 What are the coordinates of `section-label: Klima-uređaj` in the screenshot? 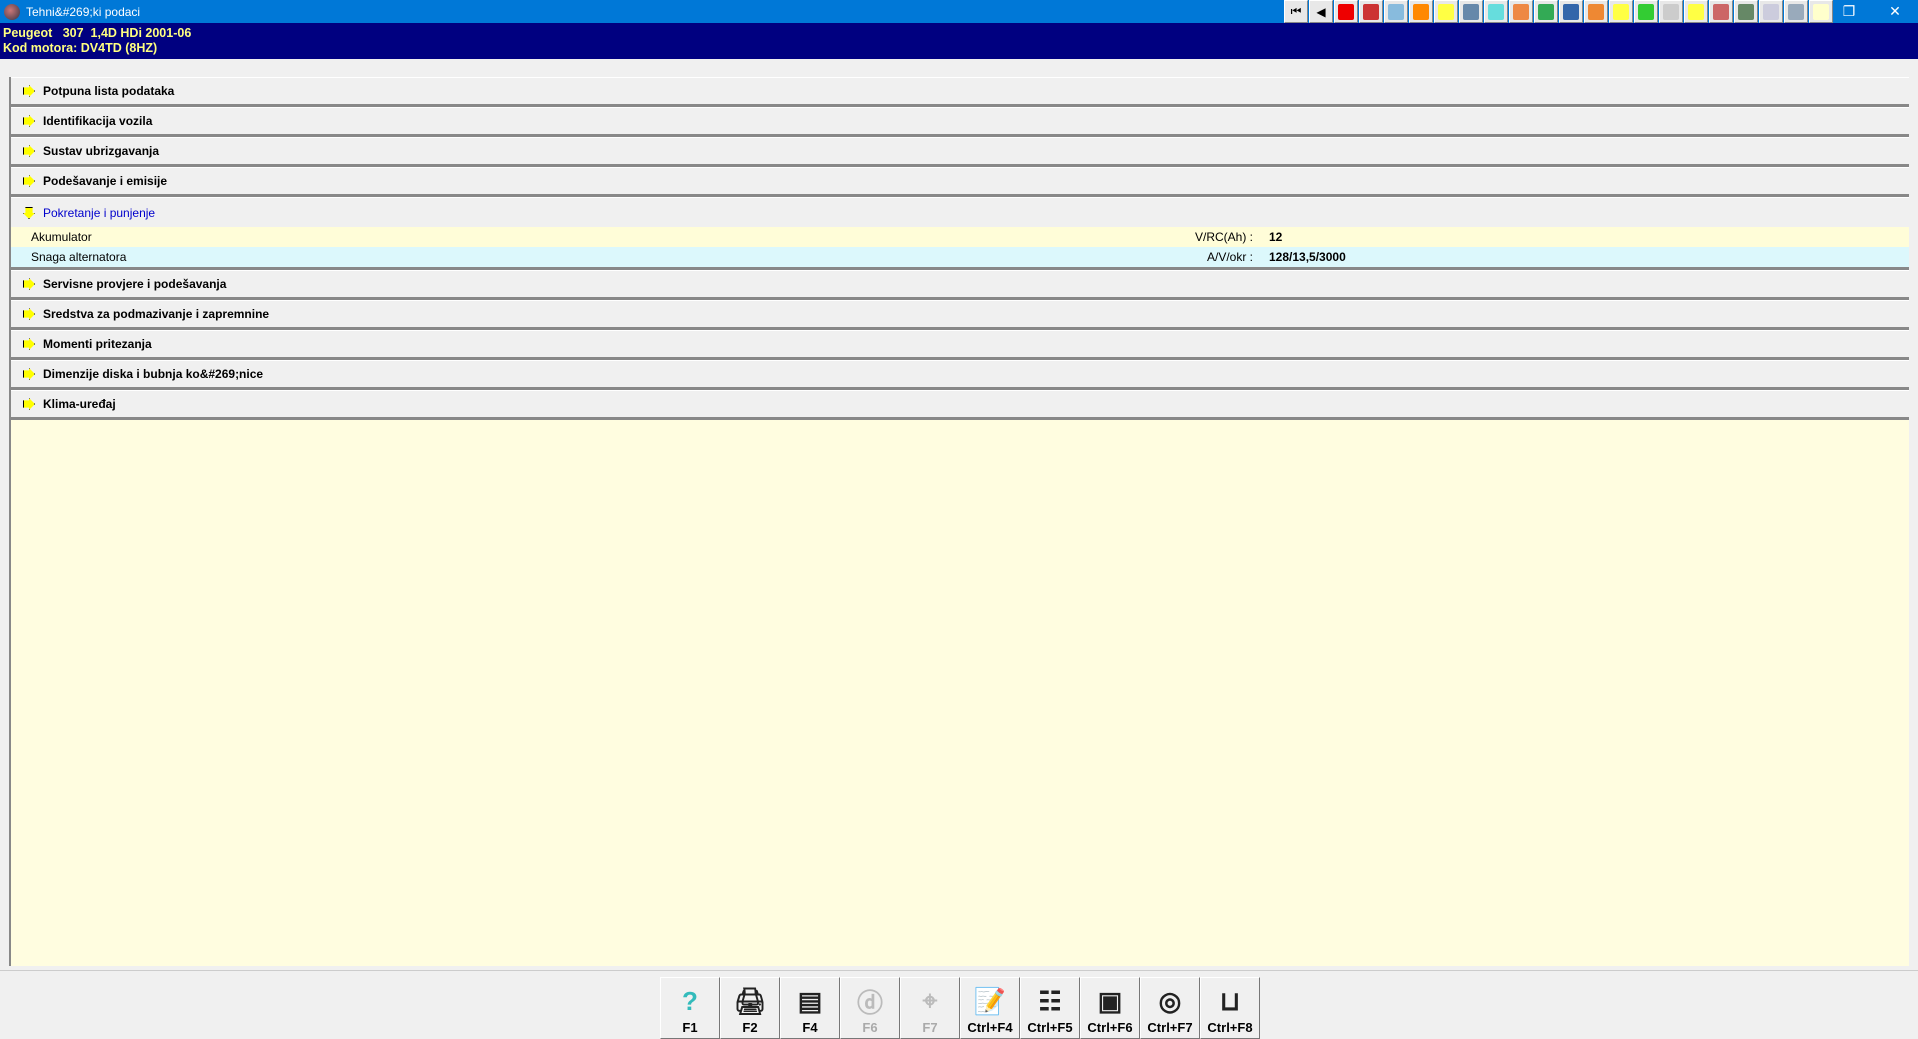 It's located at (79, 404).